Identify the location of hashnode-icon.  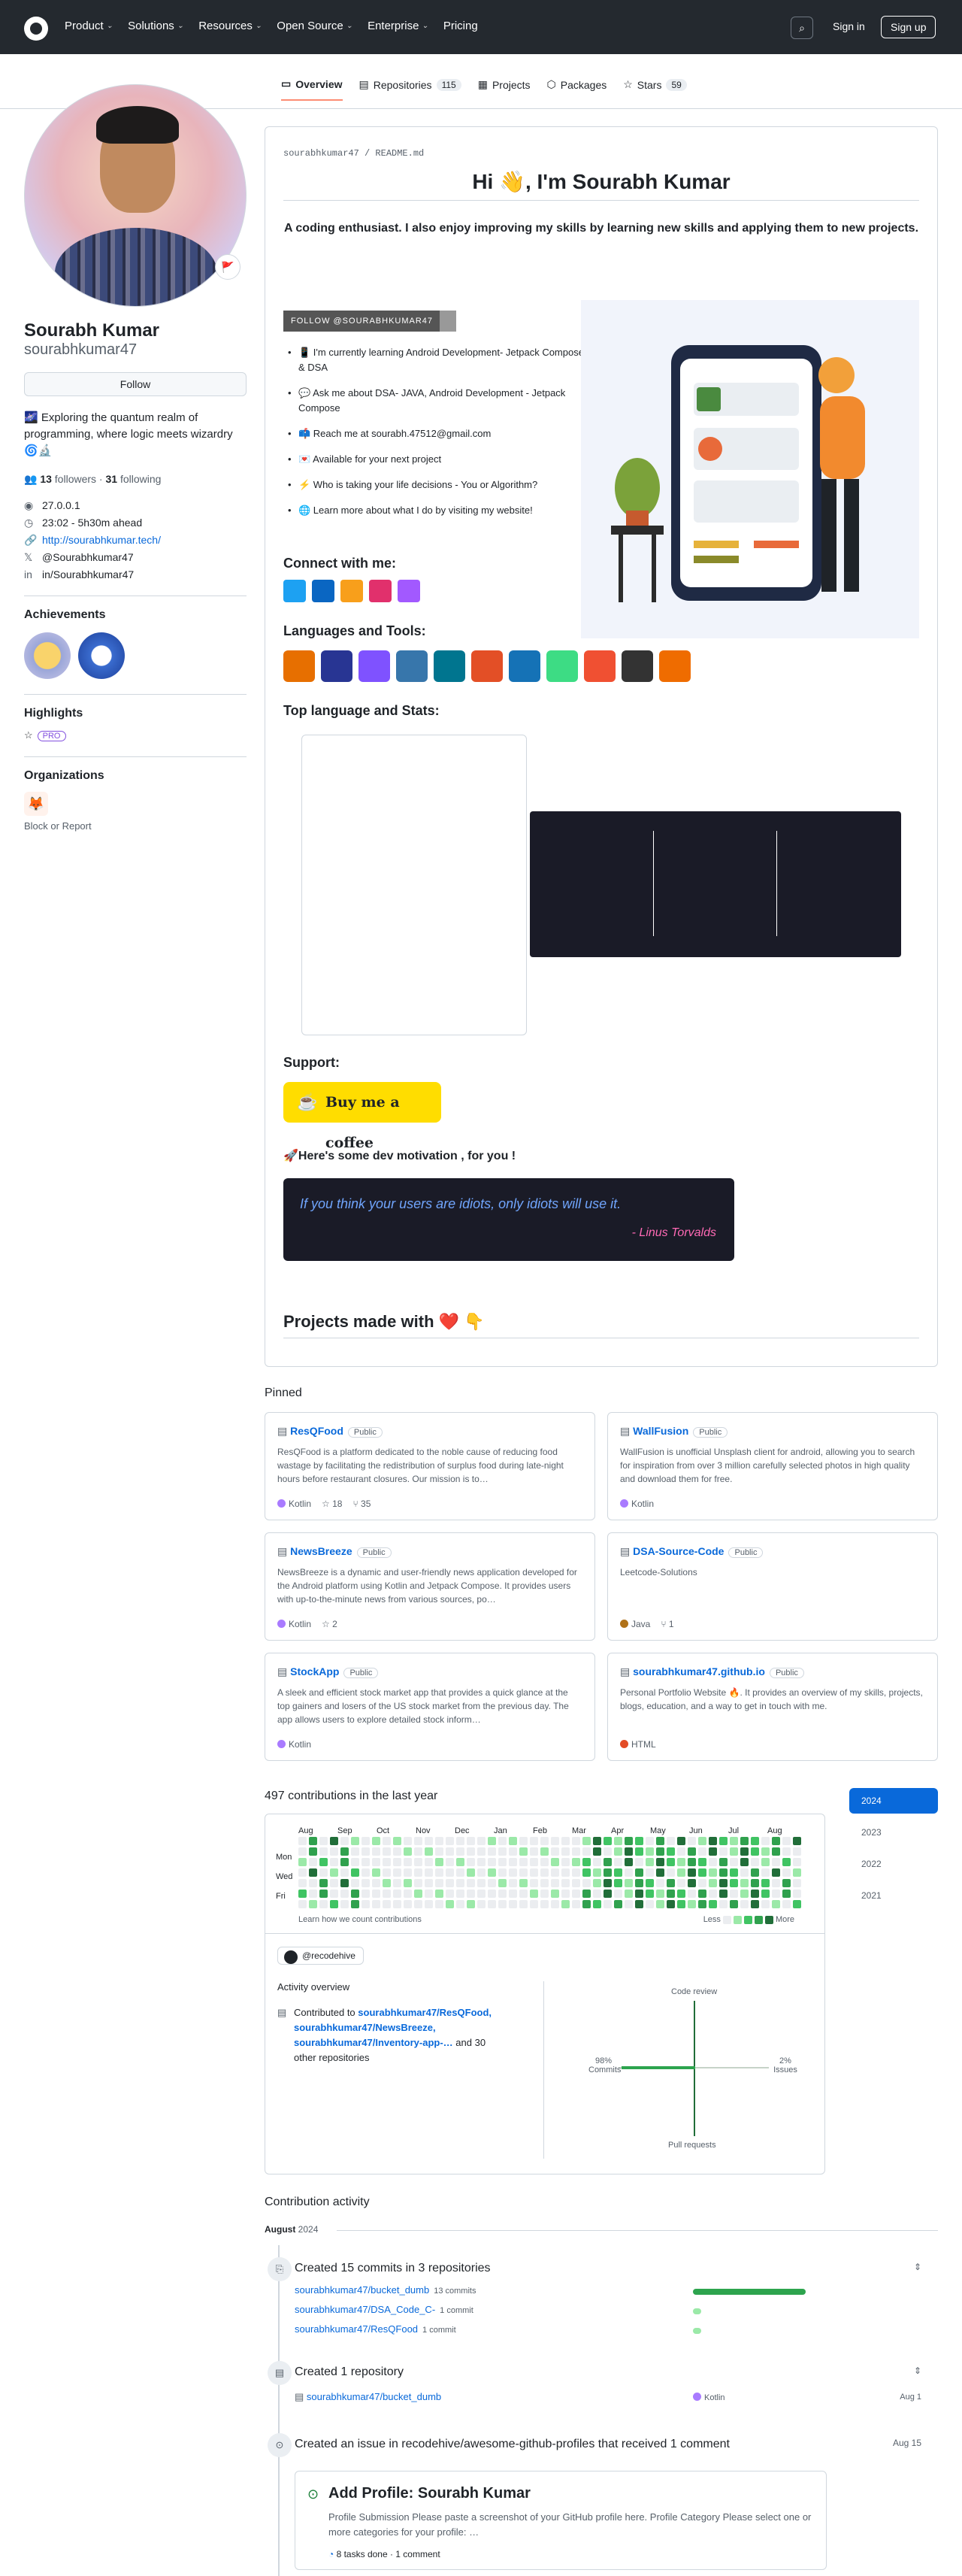
(409, 591).